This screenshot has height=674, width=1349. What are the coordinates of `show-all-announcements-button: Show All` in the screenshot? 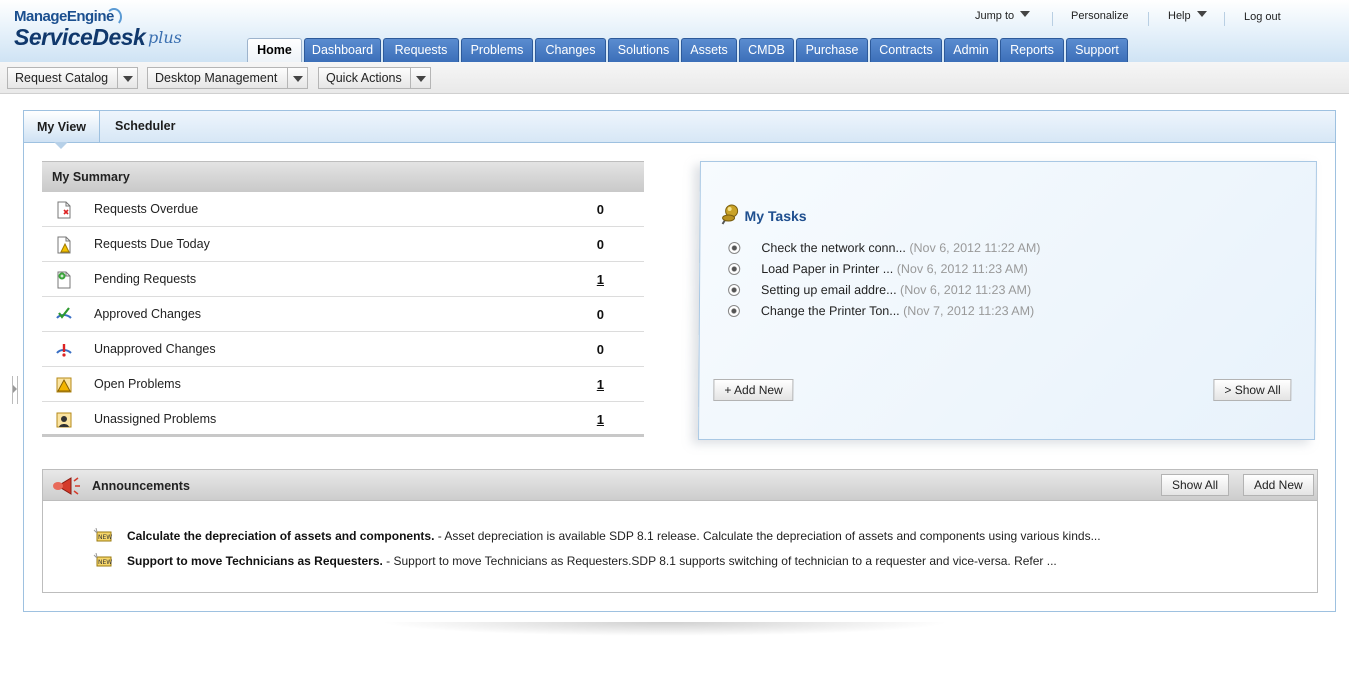 It's located at (1195, 485).